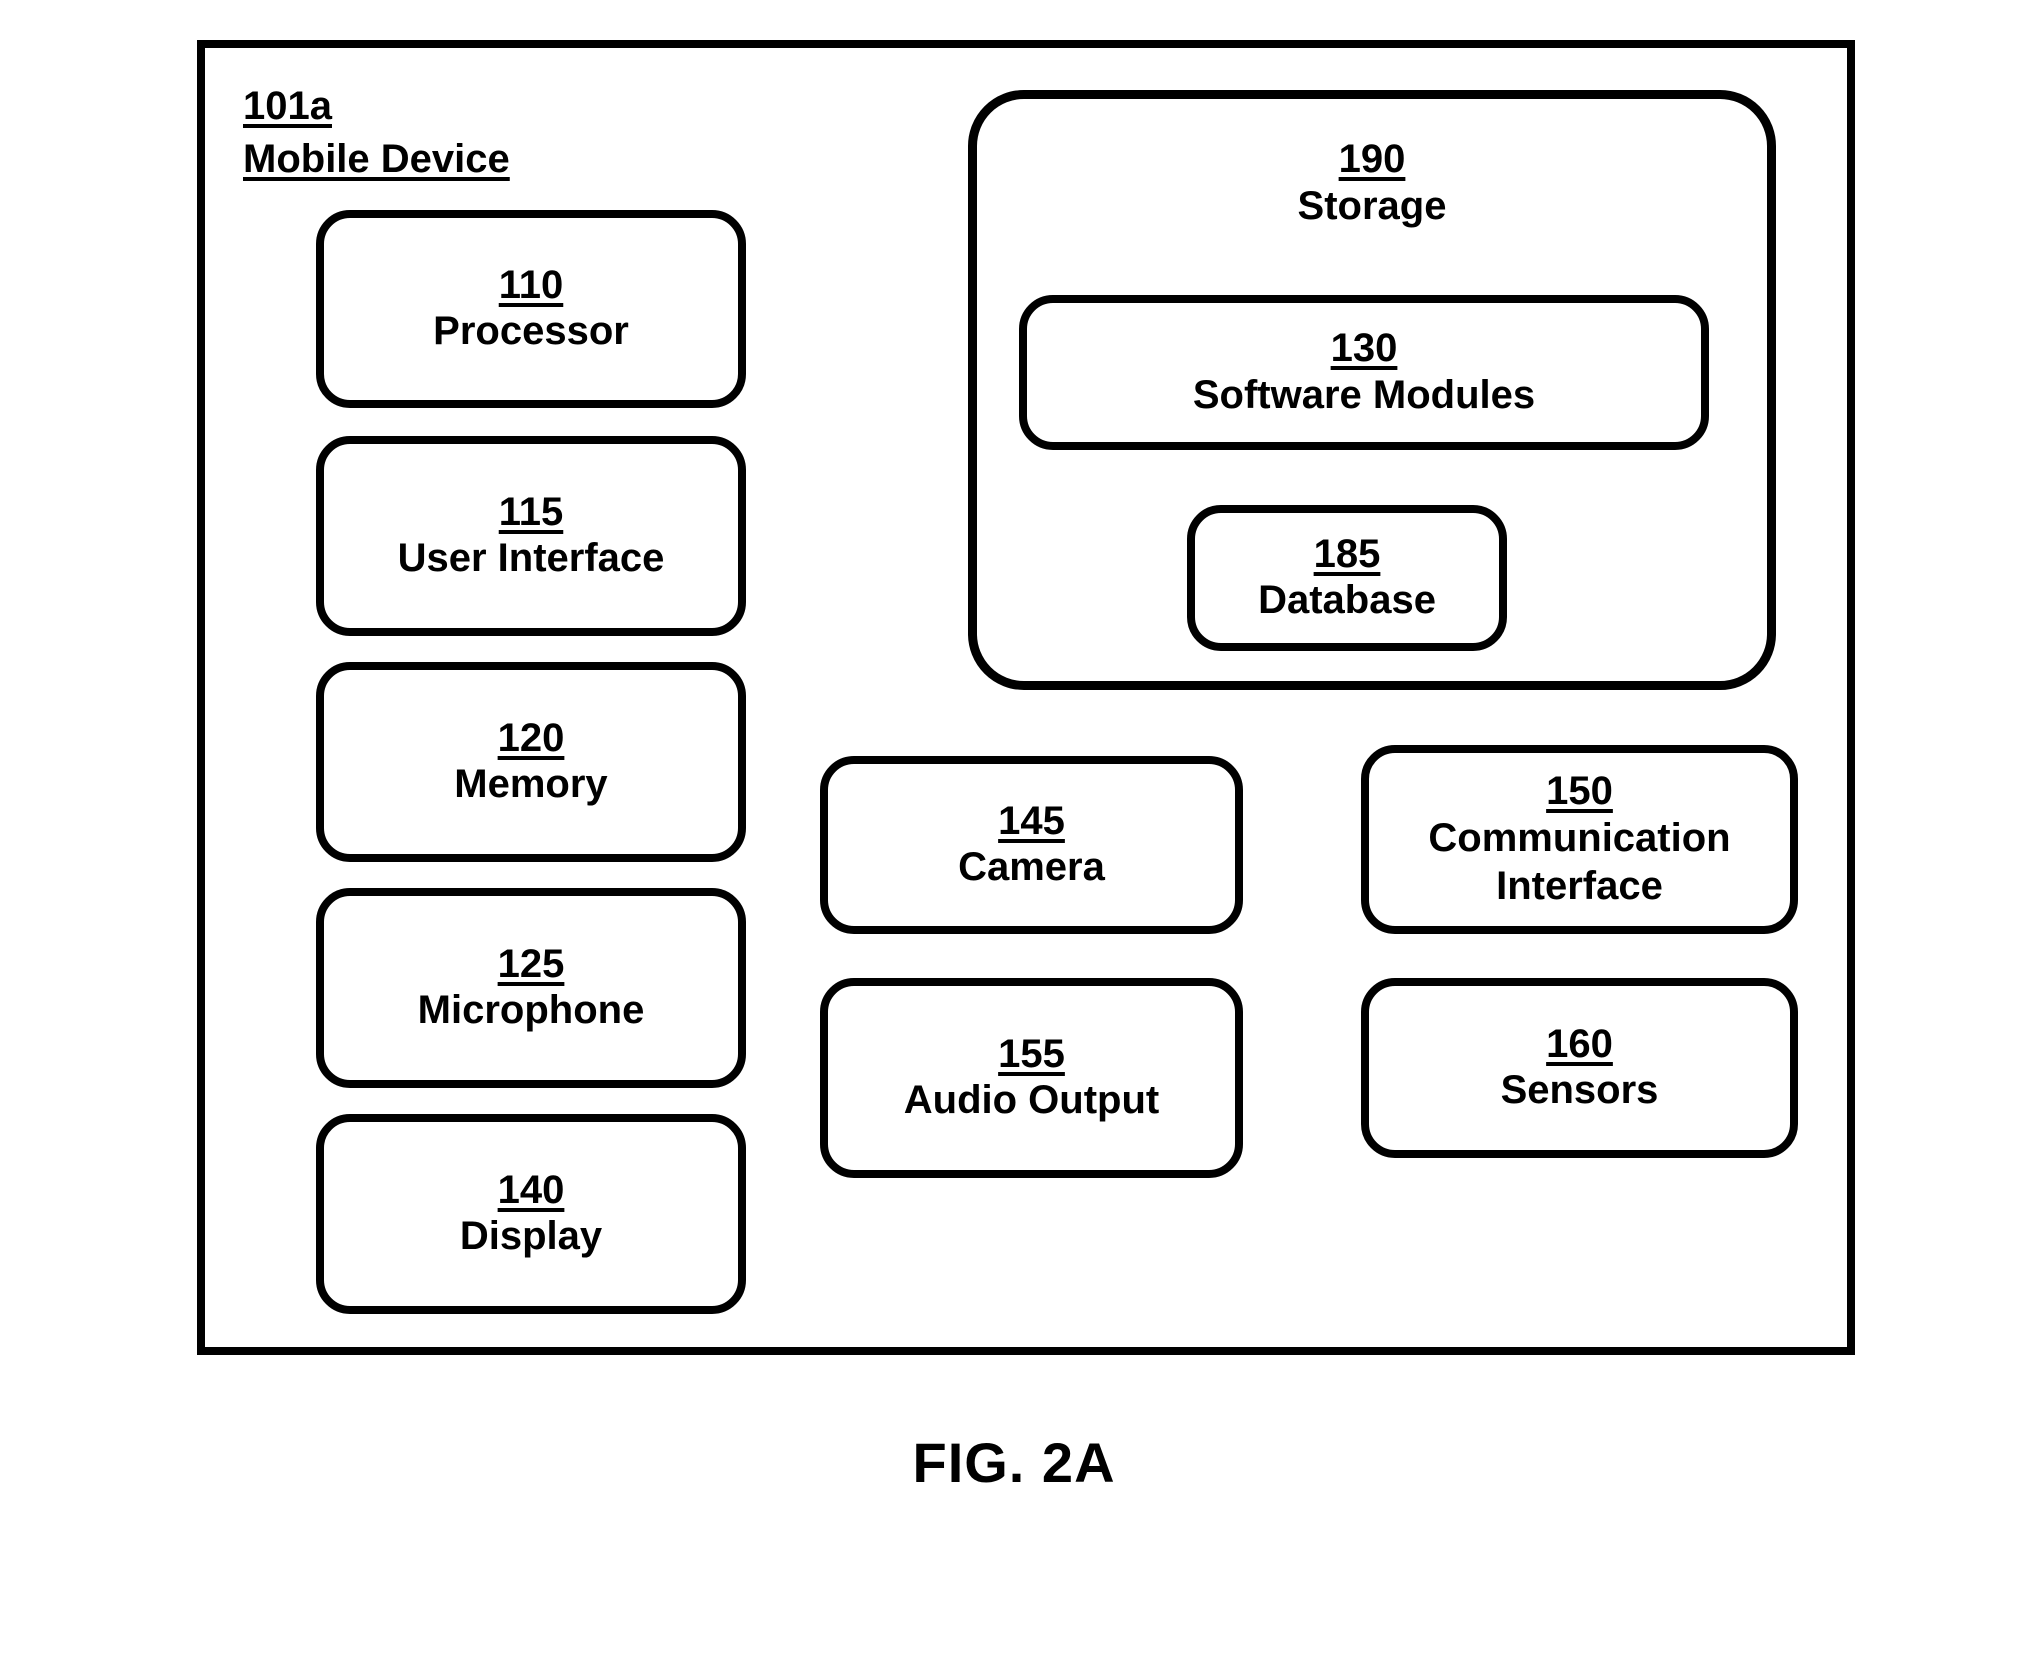  What do you see at coordinates (287, 106) in the screenshot?
I see `device-reference-number: 101a` at bounding box center [287, 106].